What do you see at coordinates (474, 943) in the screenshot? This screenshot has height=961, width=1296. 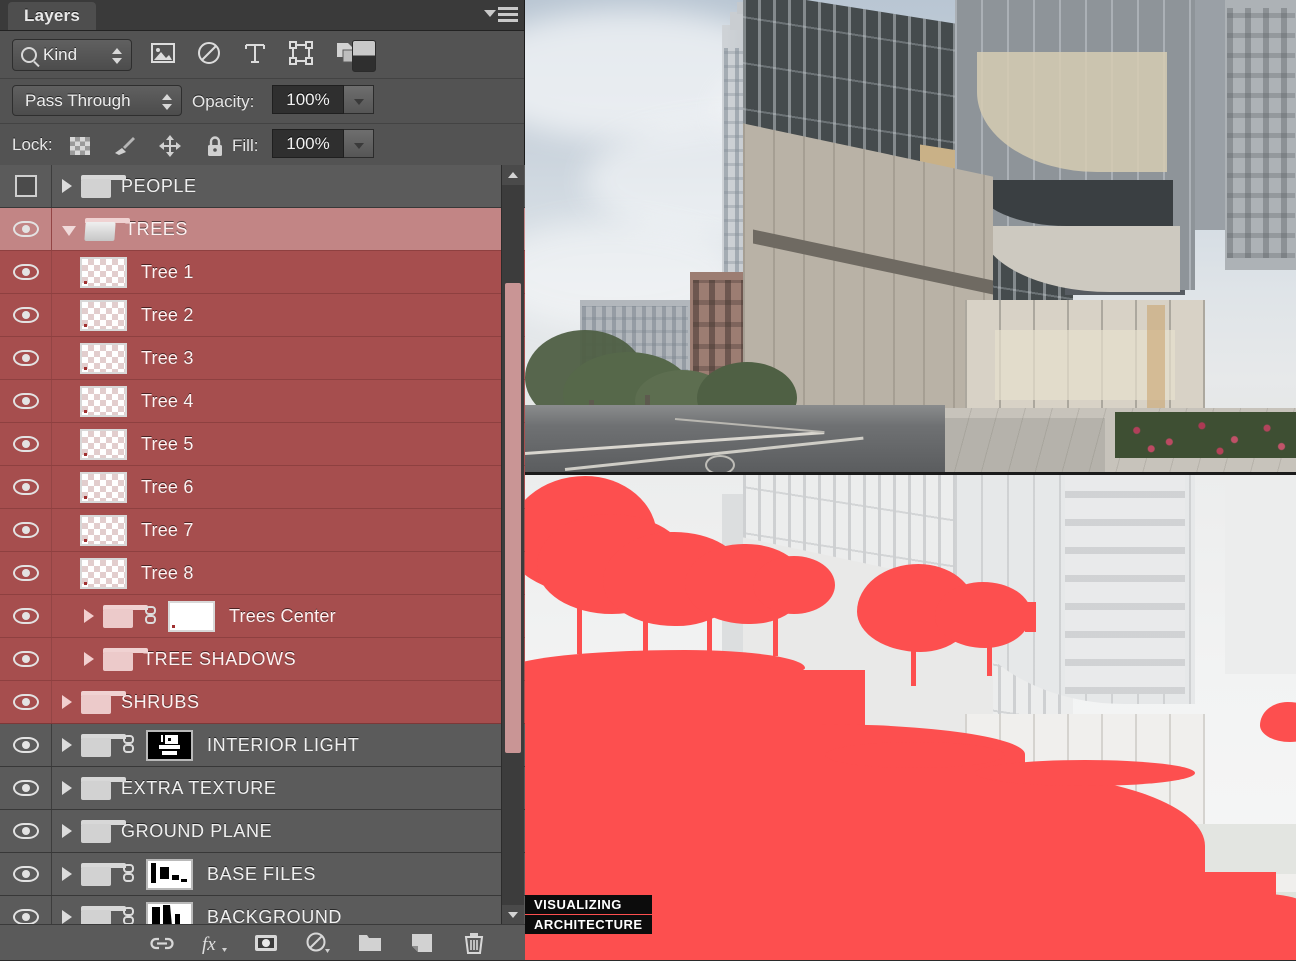 I see `delete-layer-icon` at bounding box center [474, 943].